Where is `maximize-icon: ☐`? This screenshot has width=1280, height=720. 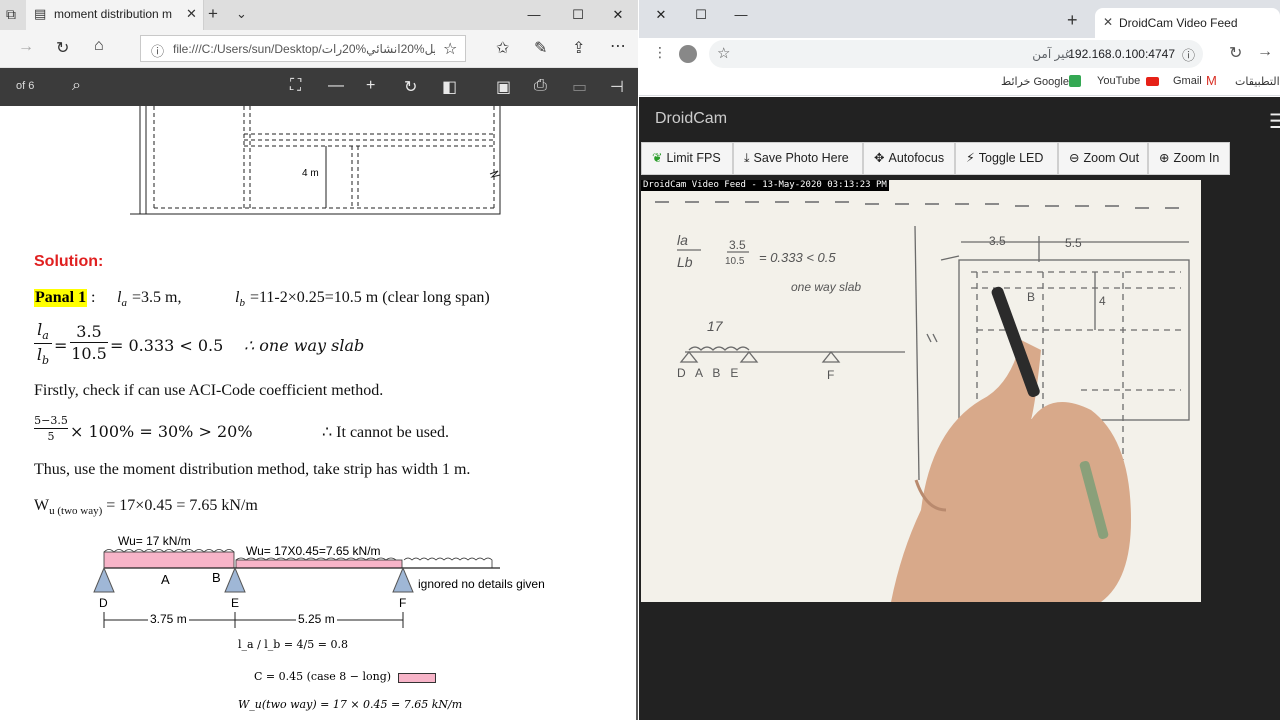 maximize-icon: ☐ is located at coordinates (578, 15).